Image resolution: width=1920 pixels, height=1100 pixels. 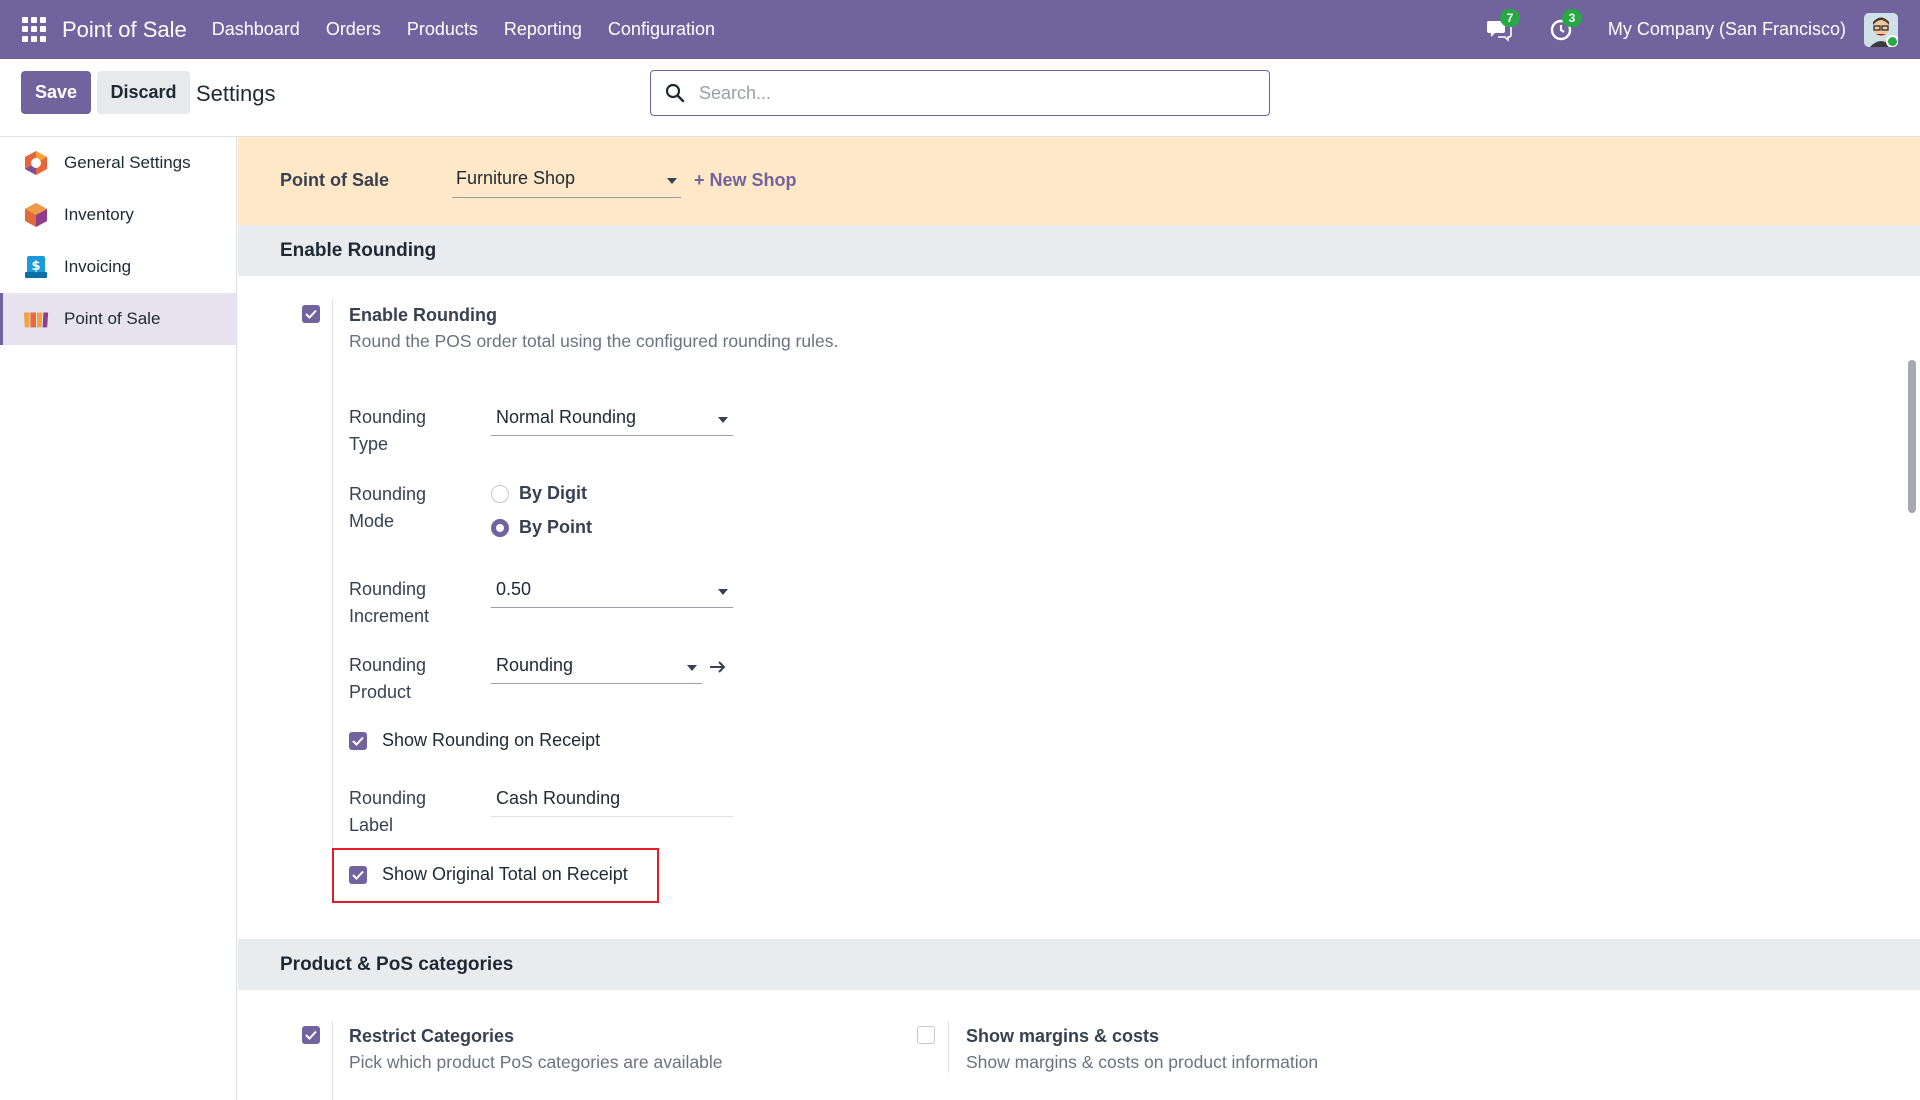 I want to click on rounding-type-label: Rounding Type, so click(x=388, y=430).